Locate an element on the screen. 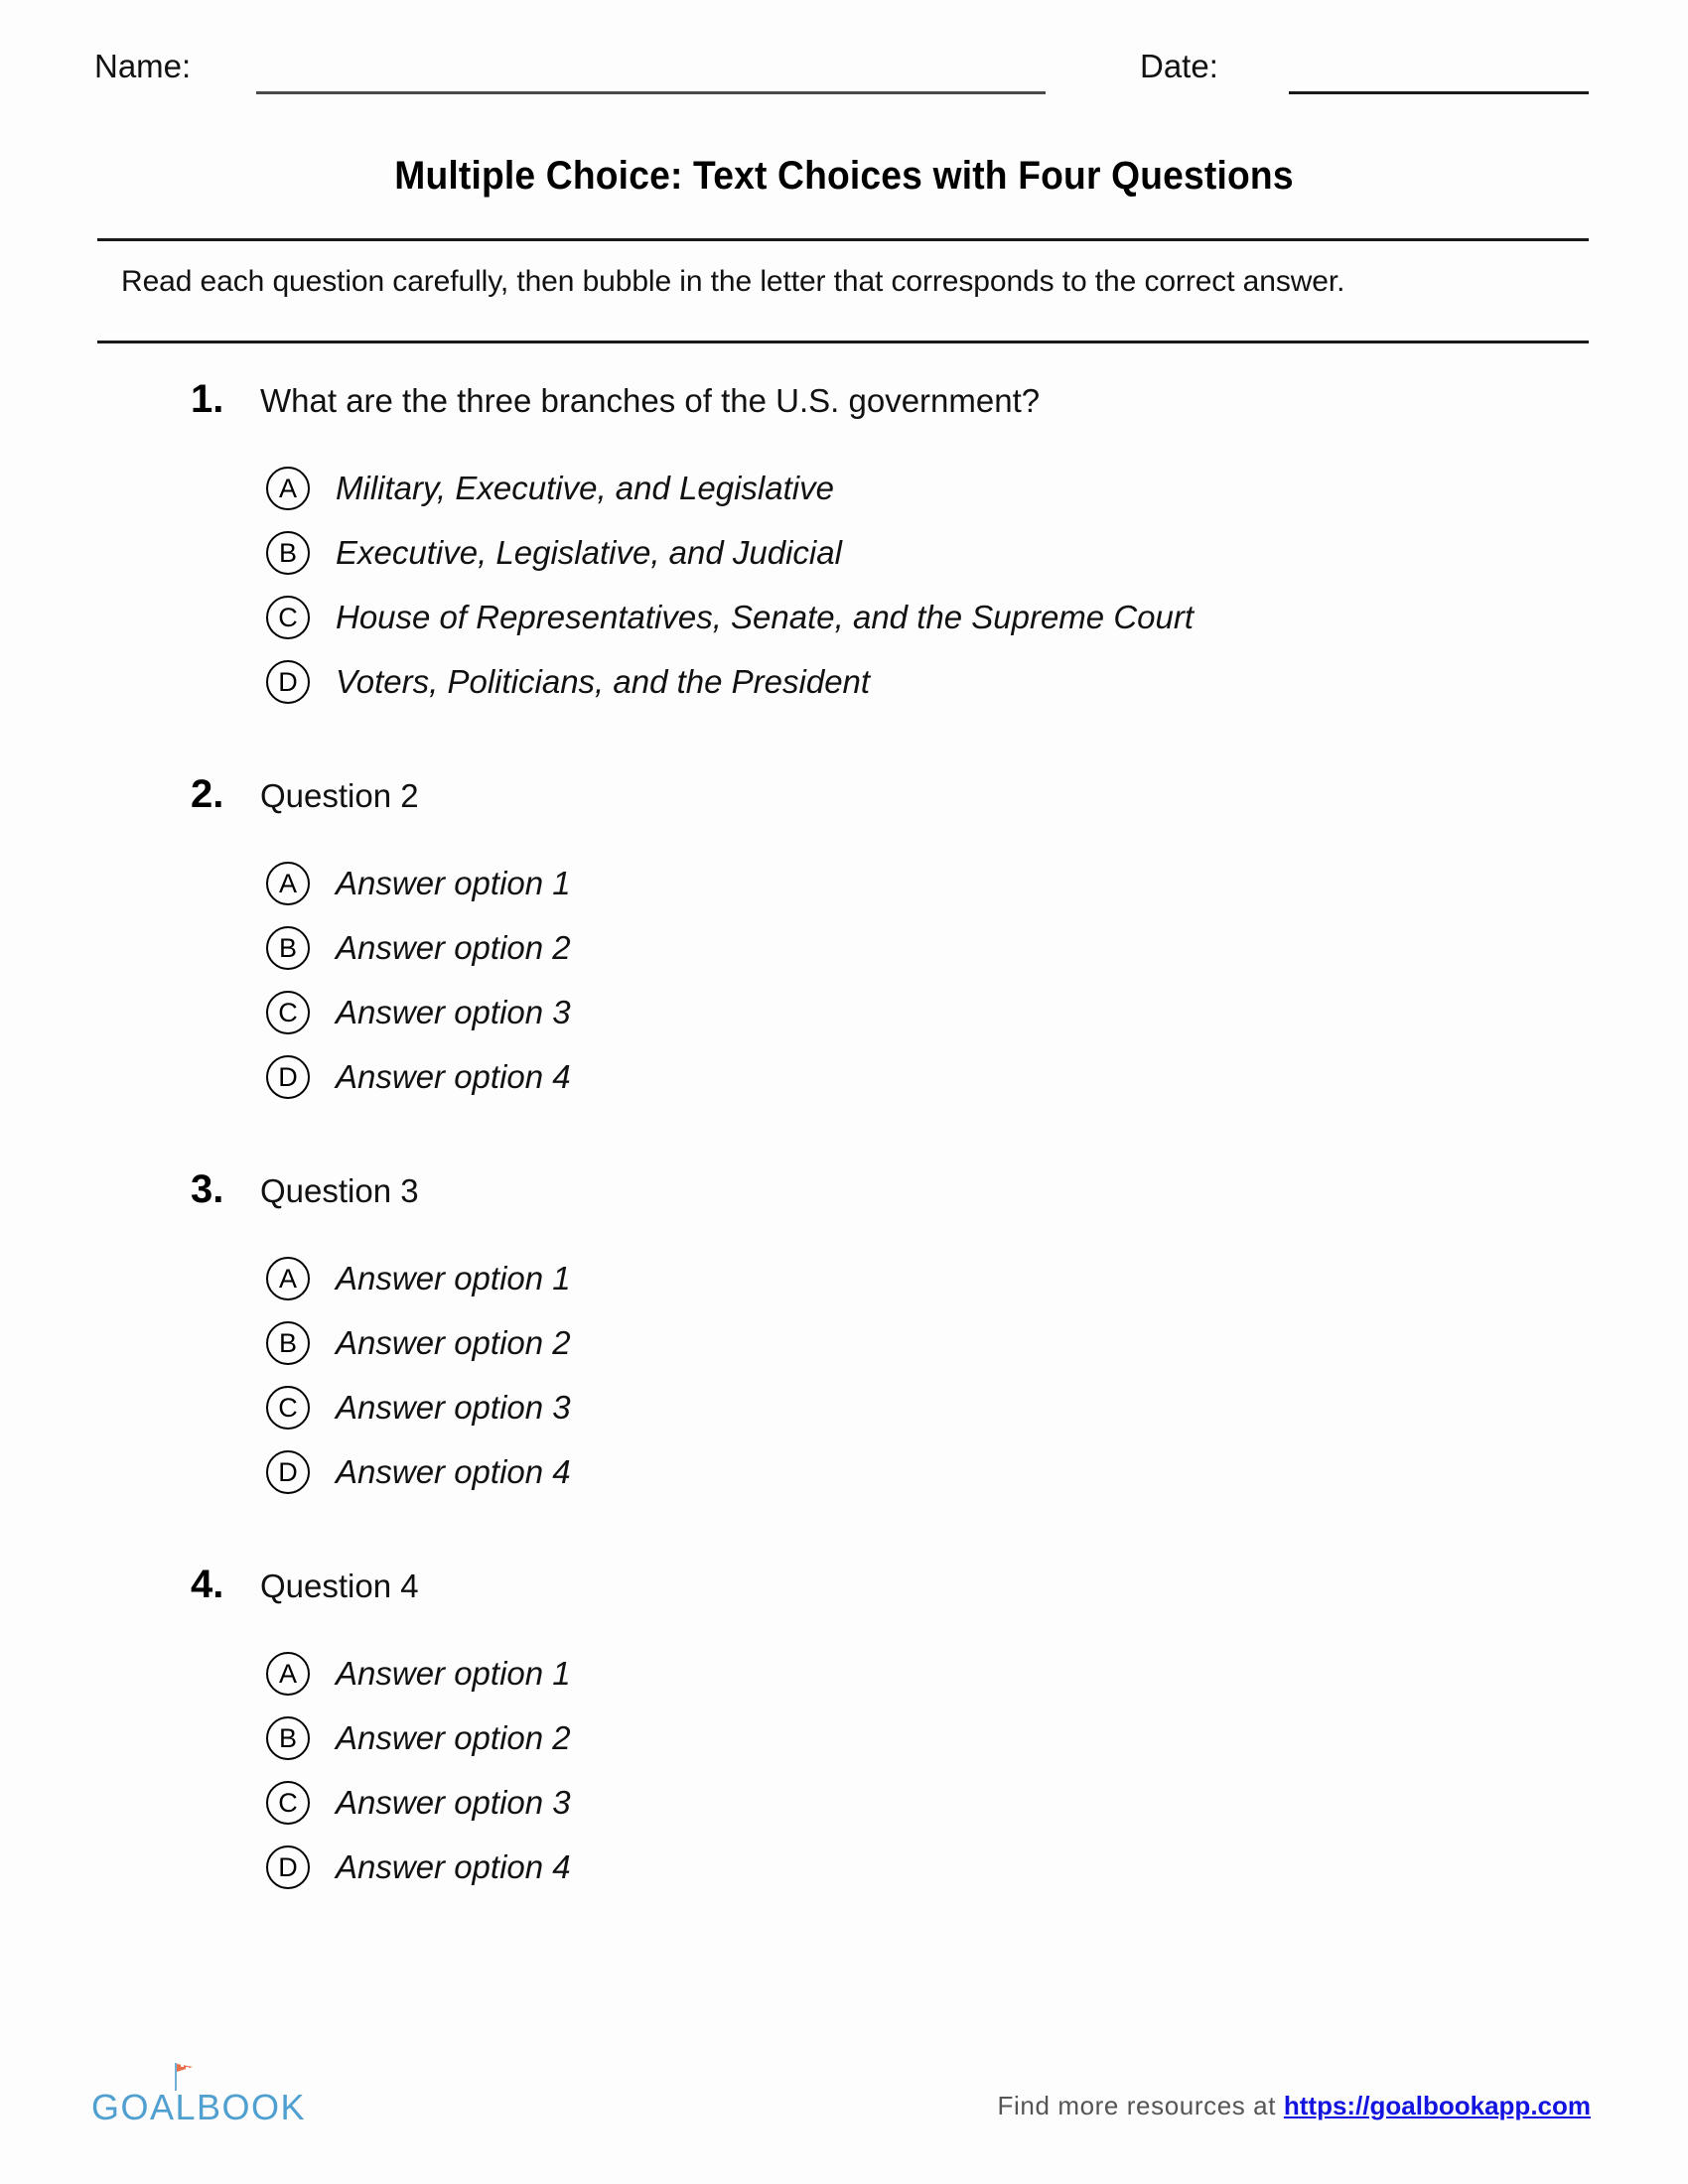 Image resolution: width=1688 pixels, height=2184 pixels. divider-top is located at coordinates (843, 239).